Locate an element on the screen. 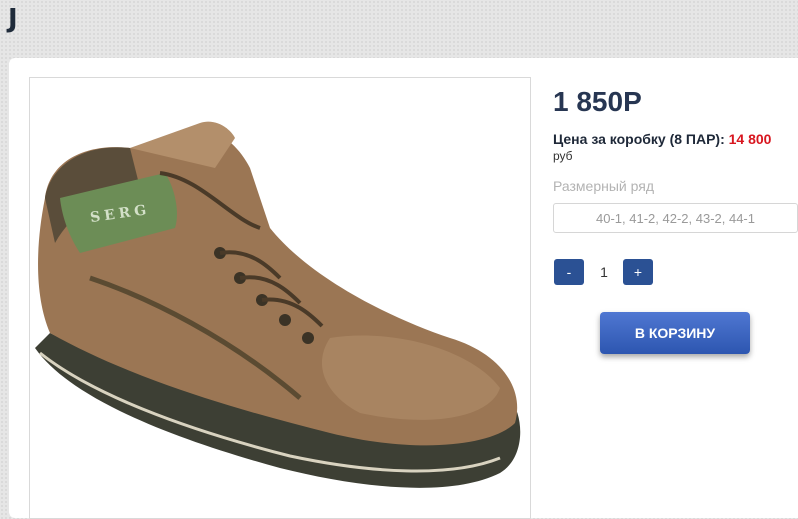 The height and width of the screenshot is (519, 798). box-price-currency: руб is located at coordinates (563, 156).